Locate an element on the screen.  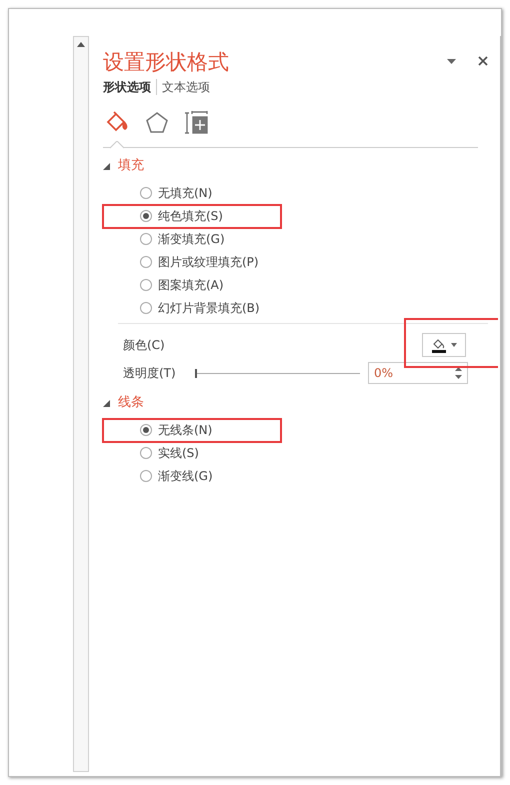
dropdown-caret-icon is located at coordinates (451, 61).